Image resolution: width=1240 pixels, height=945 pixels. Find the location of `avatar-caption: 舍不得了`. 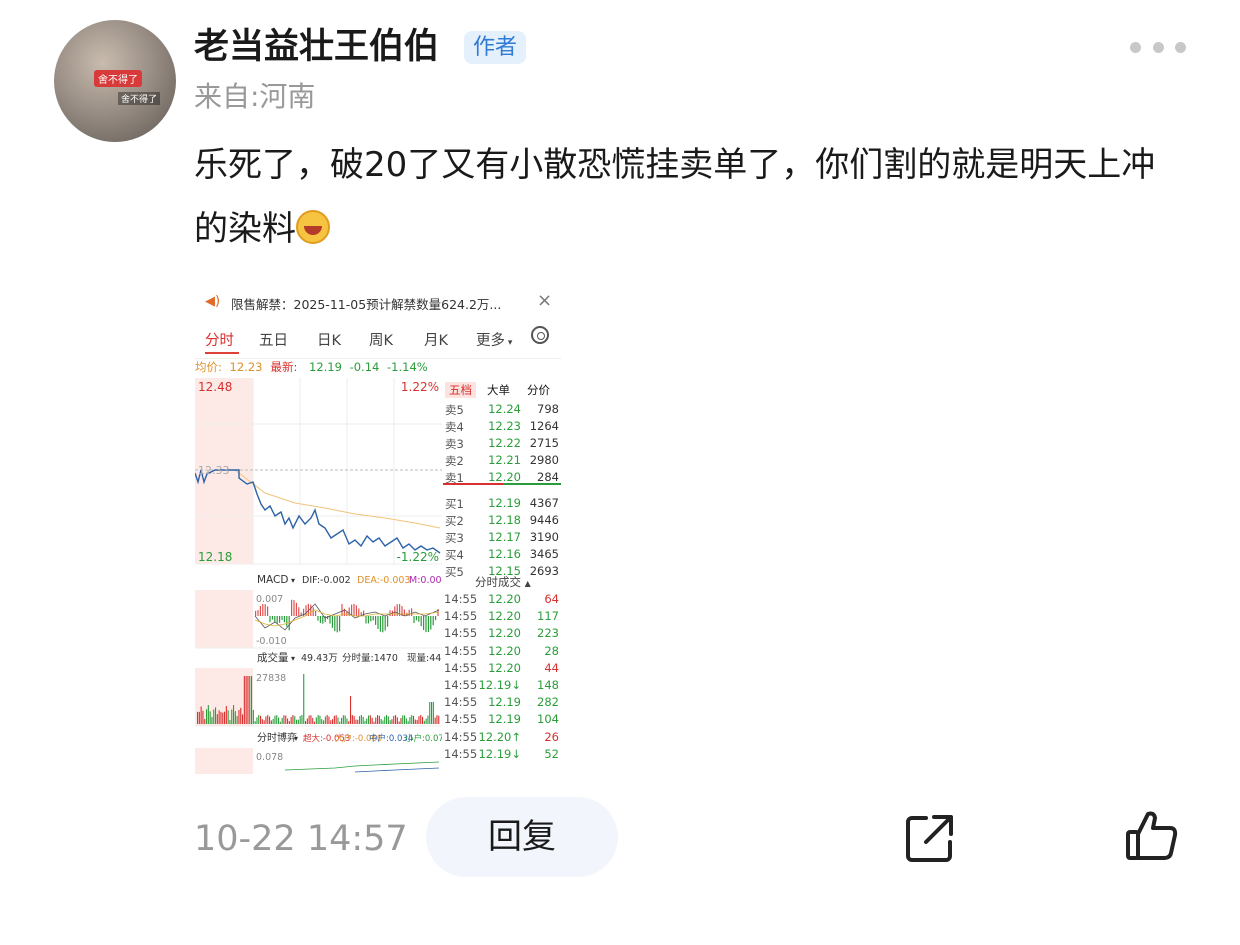

avatar-caption: 舍不得了 is located at coordinates (139, 98).